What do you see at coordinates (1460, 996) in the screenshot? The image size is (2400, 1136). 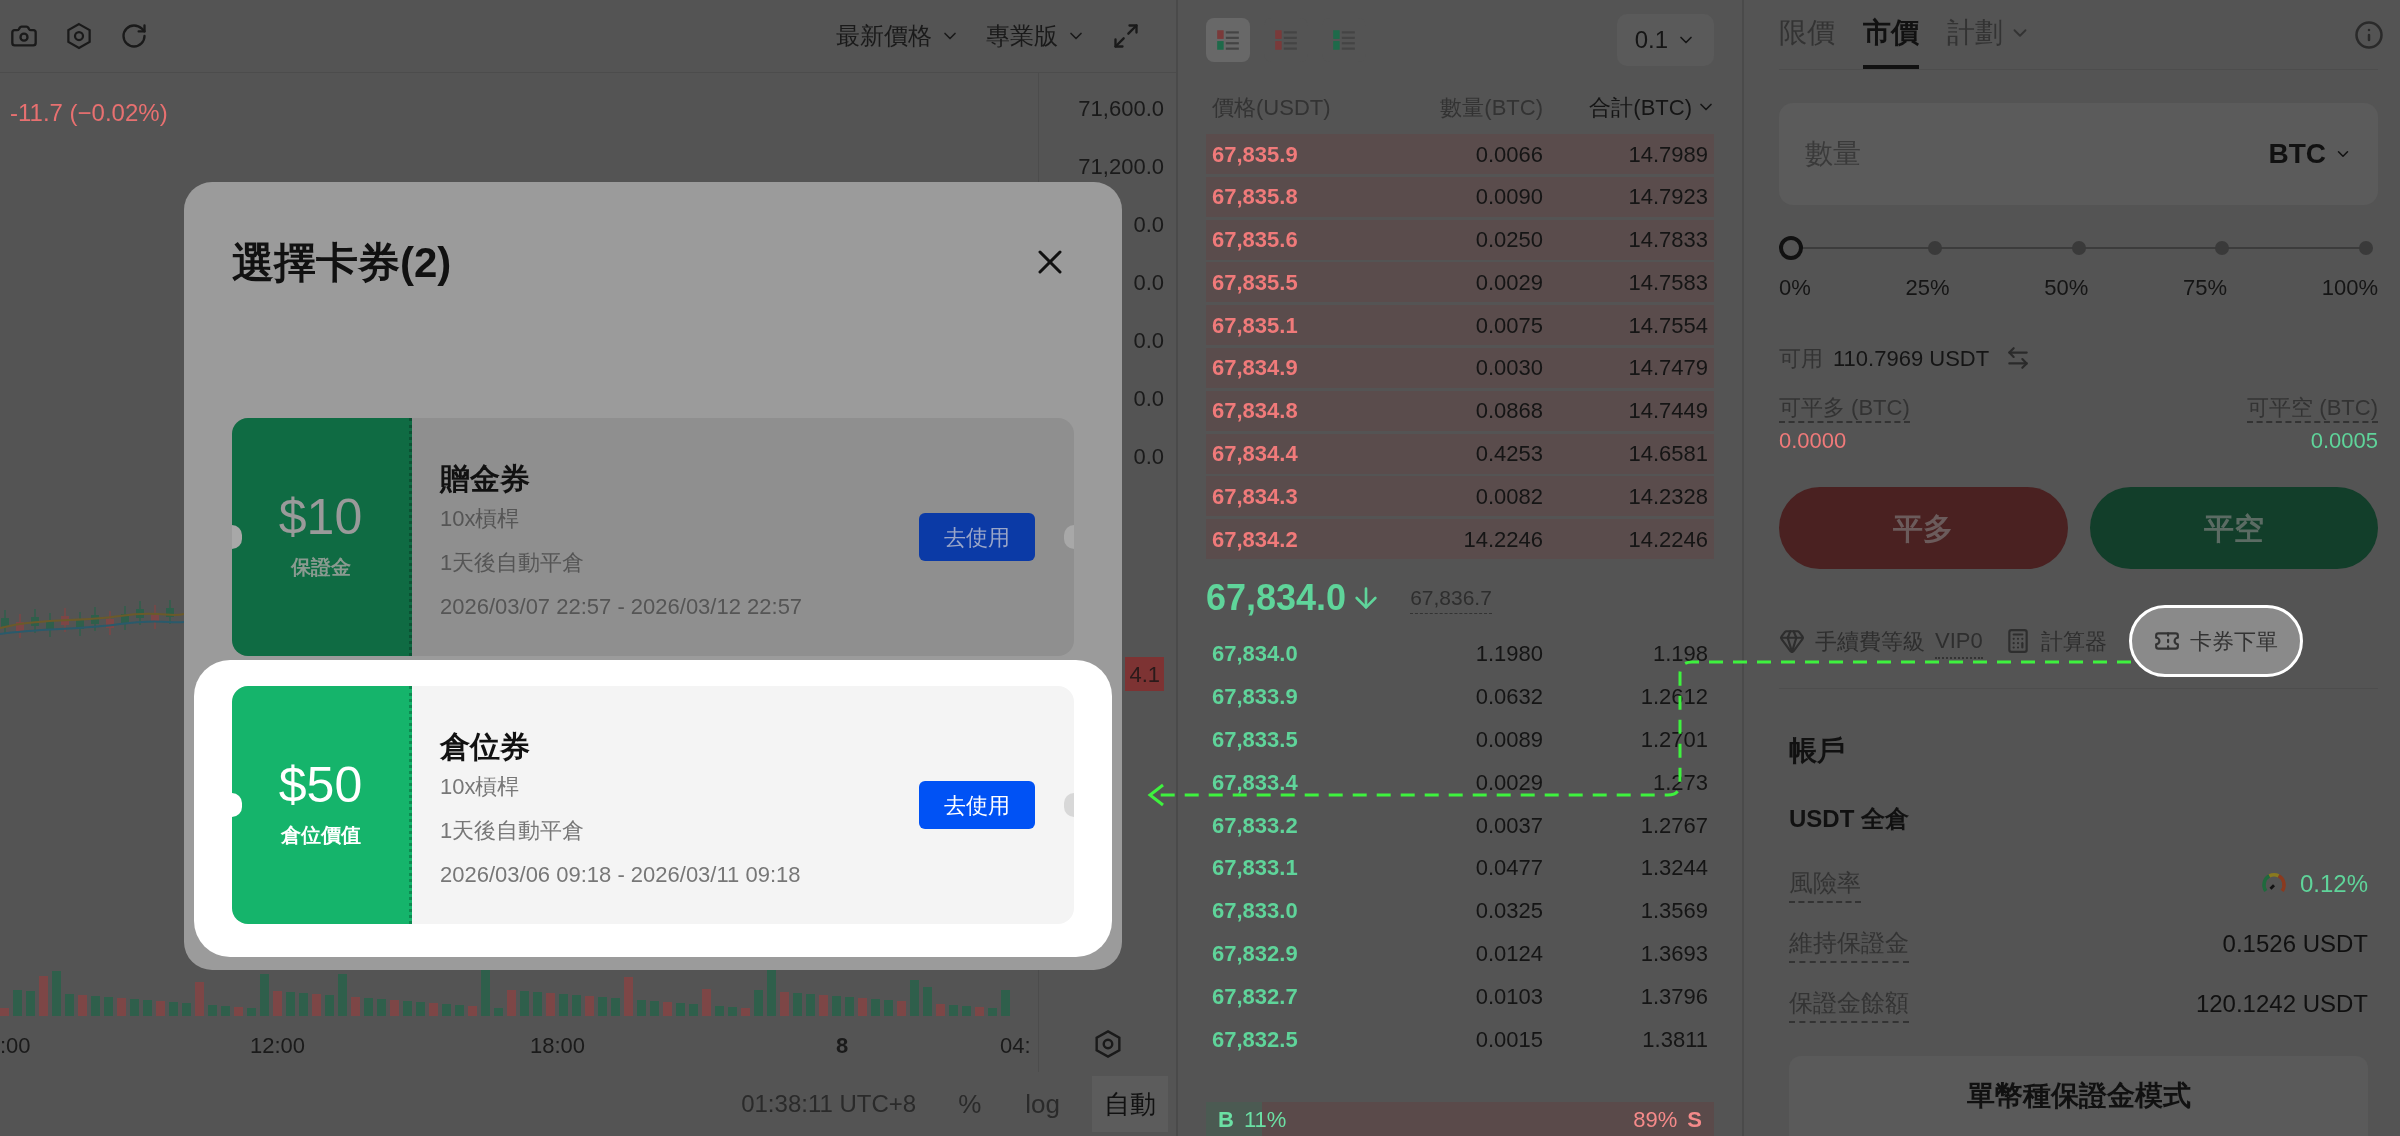 I see `bid-row: 67,832.7 0.0103 1.3796` at bounding box center [1460, 996].